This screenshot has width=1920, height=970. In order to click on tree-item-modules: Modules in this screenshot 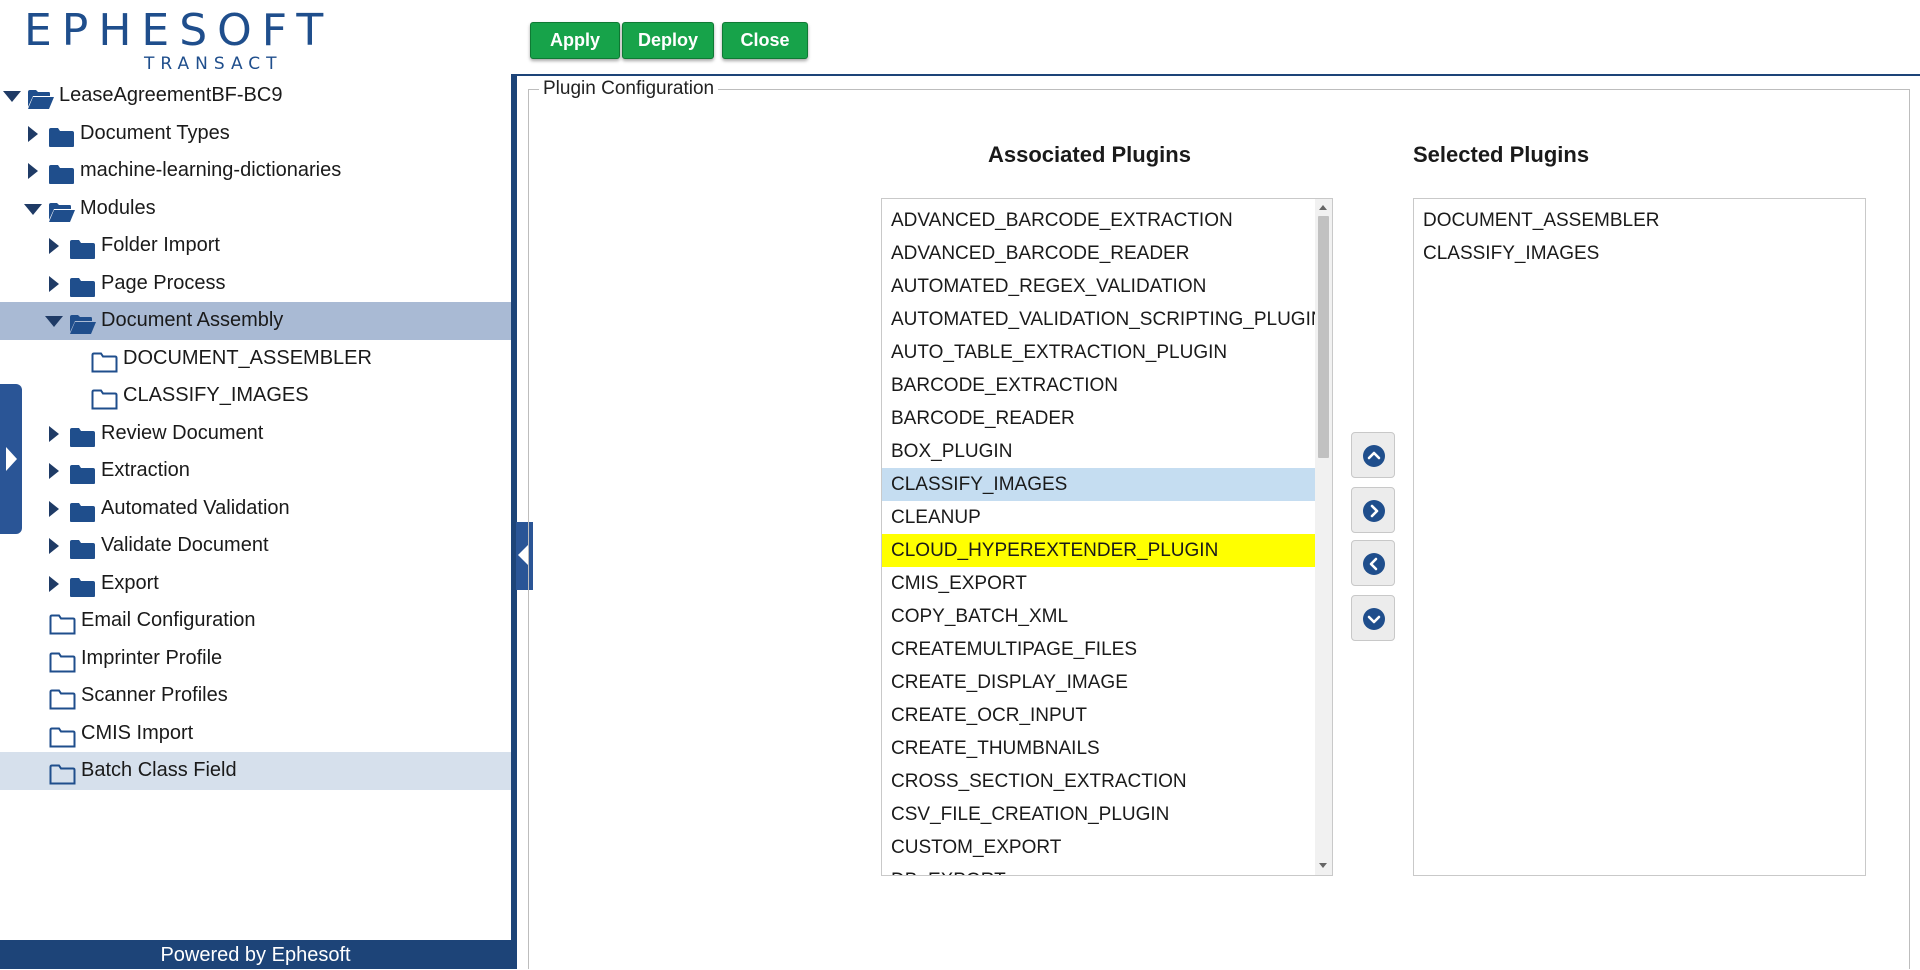, I will do `click(255, 209)`.